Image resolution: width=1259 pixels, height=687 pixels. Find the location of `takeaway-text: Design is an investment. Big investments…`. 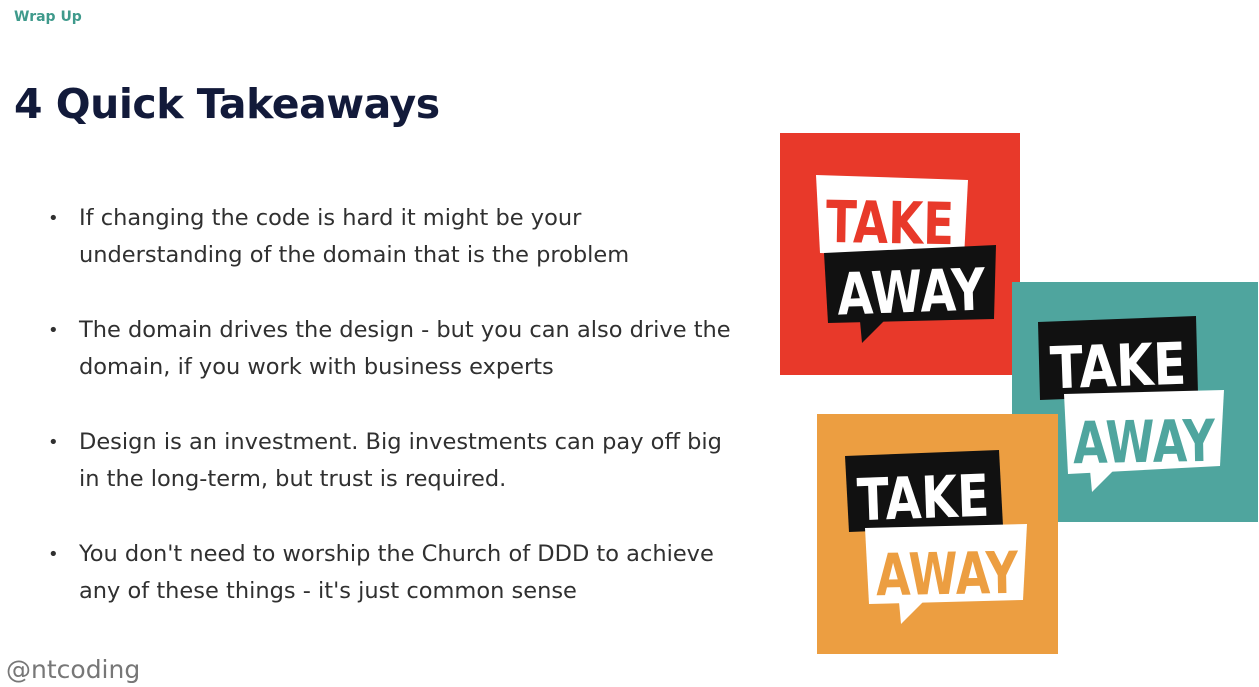

takeaway-text: Design is an investment. Big investments… is located at coordinates (400, 460).